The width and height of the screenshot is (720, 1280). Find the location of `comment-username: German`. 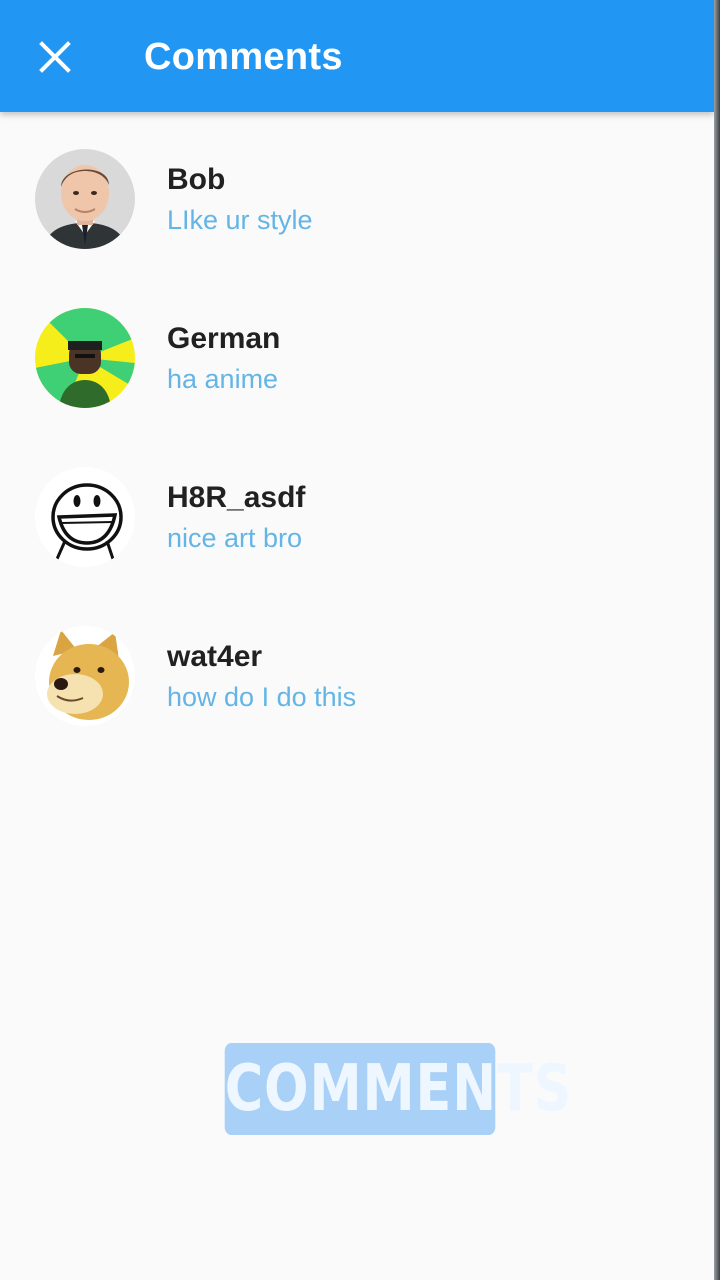

comment-username: German is located at coordinates (224, 338).